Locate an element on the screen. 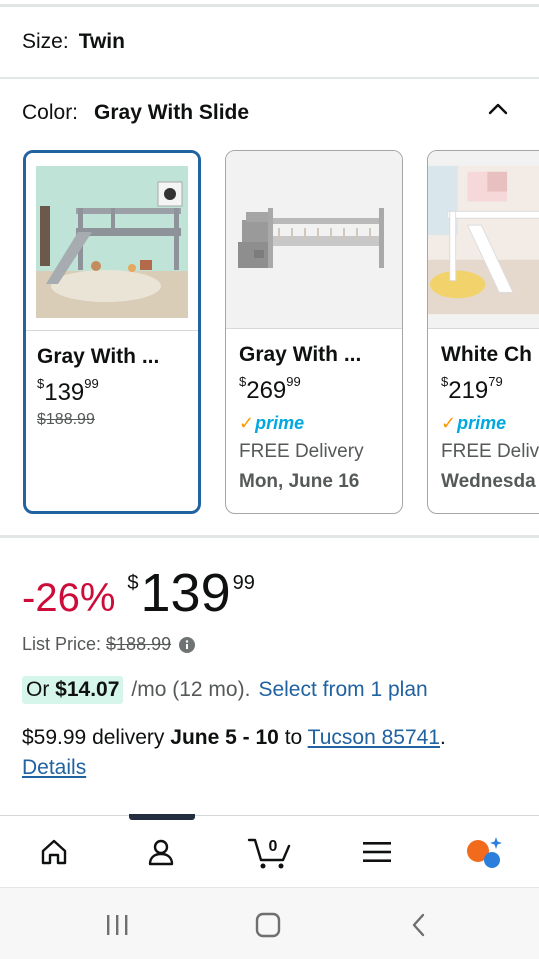 This screenshot has height=959, width=539. color-value: Gray With Slide is located at coordinates (172, 112).